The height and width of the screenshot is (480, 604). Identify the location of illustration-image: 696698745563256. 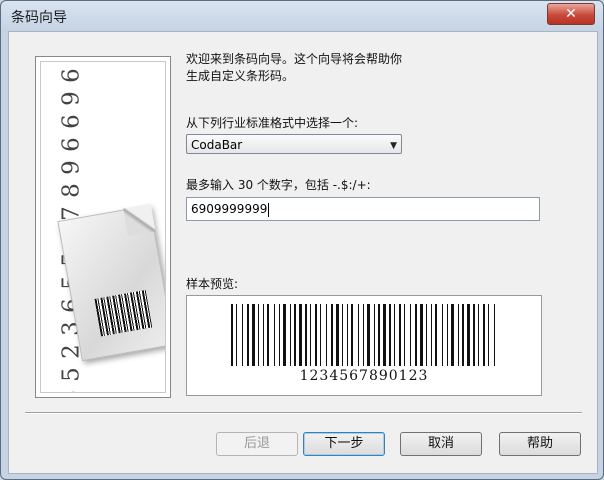
(103, 227).